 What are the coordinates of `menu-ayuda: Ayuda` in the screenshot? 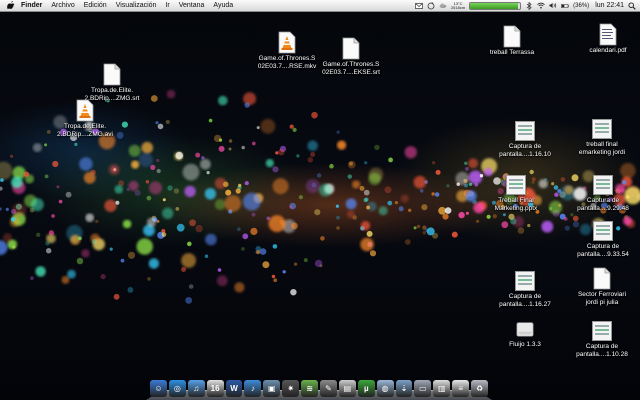 It's located at (223, 5).